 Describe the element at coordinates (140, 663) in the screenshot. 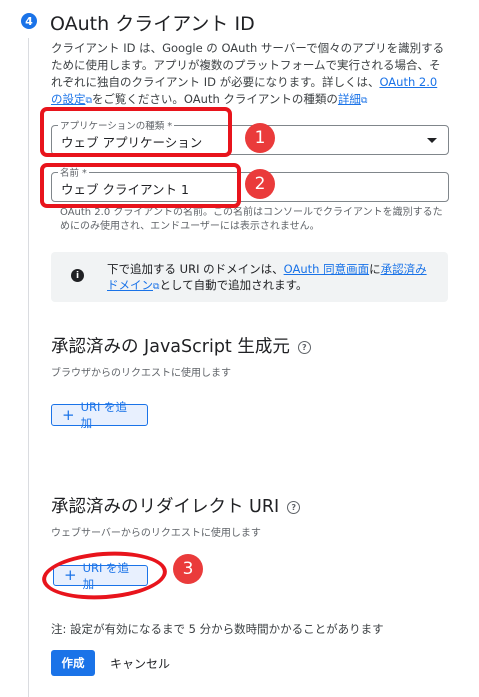

I see `cancel-button: キャンセル` at that location.